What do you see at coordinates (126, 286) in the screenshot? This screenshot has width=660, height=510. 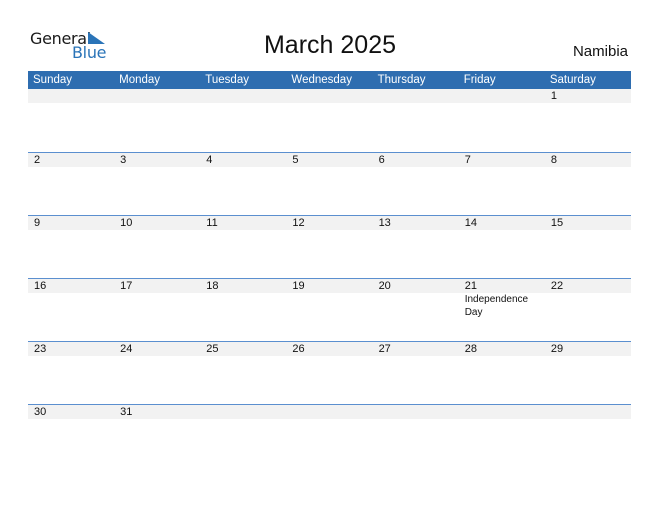 I see `day-number: 17` at bounding box center [126, 286].